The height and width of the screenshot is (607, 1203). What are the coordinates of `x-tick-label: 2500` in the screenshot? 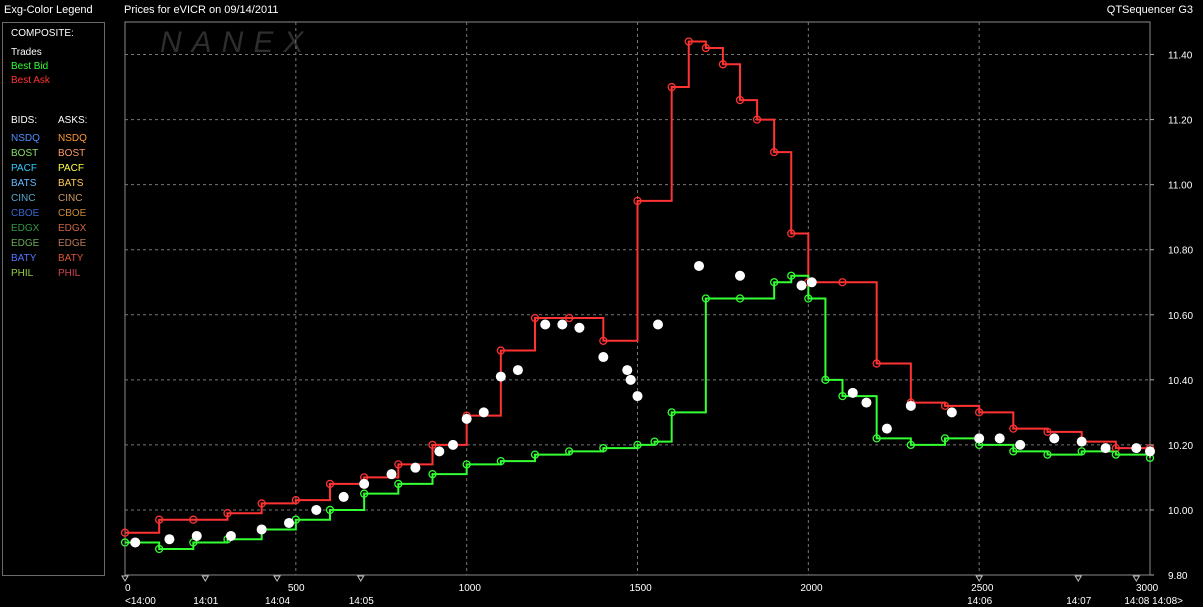 It's located at (982, 588).